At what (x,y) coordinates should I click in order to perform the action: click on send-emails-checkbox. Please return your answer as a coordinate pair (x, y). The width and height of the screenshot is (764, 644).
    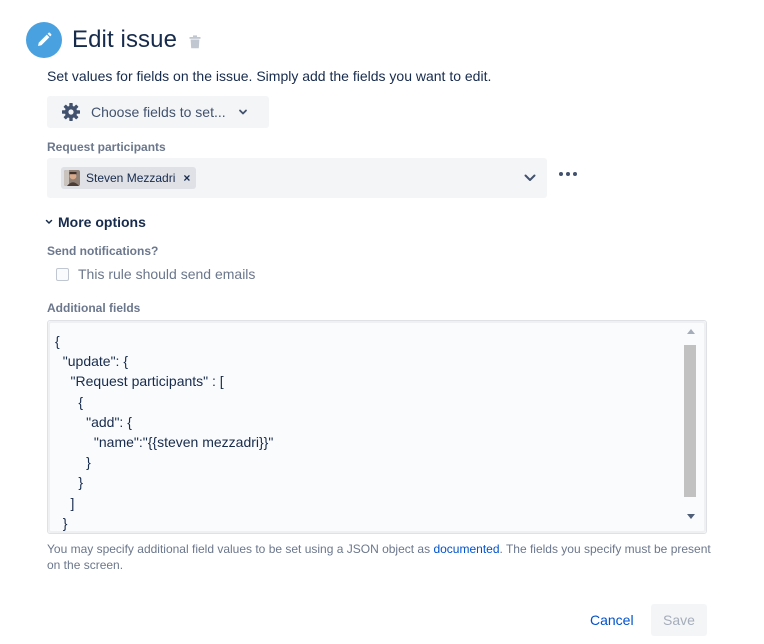
    Looking at the image, I should click on (62, 274).